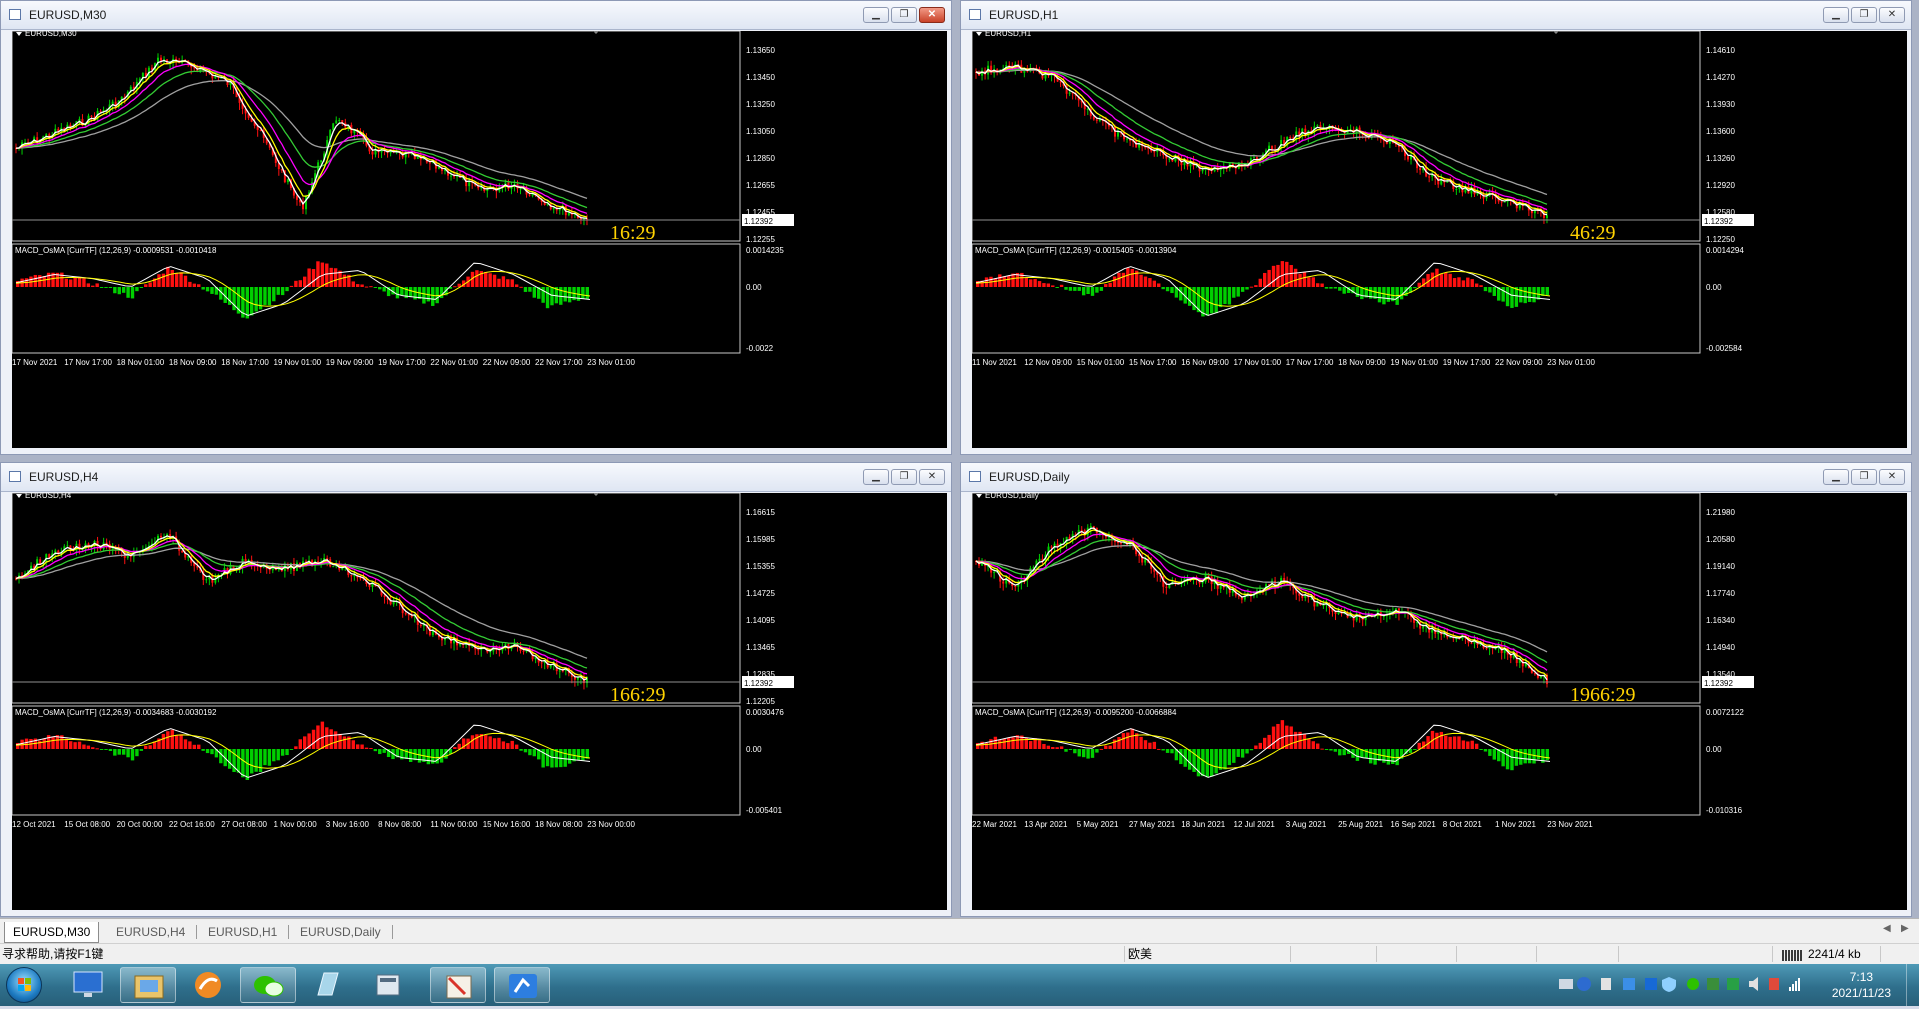 Image resolution: width=1919 pixels, height=1009 pixels. What do you see at coordinates (1794, 984) in the screenshot?
I see `tray-signal-icon` at bounding box center [1794, 984].